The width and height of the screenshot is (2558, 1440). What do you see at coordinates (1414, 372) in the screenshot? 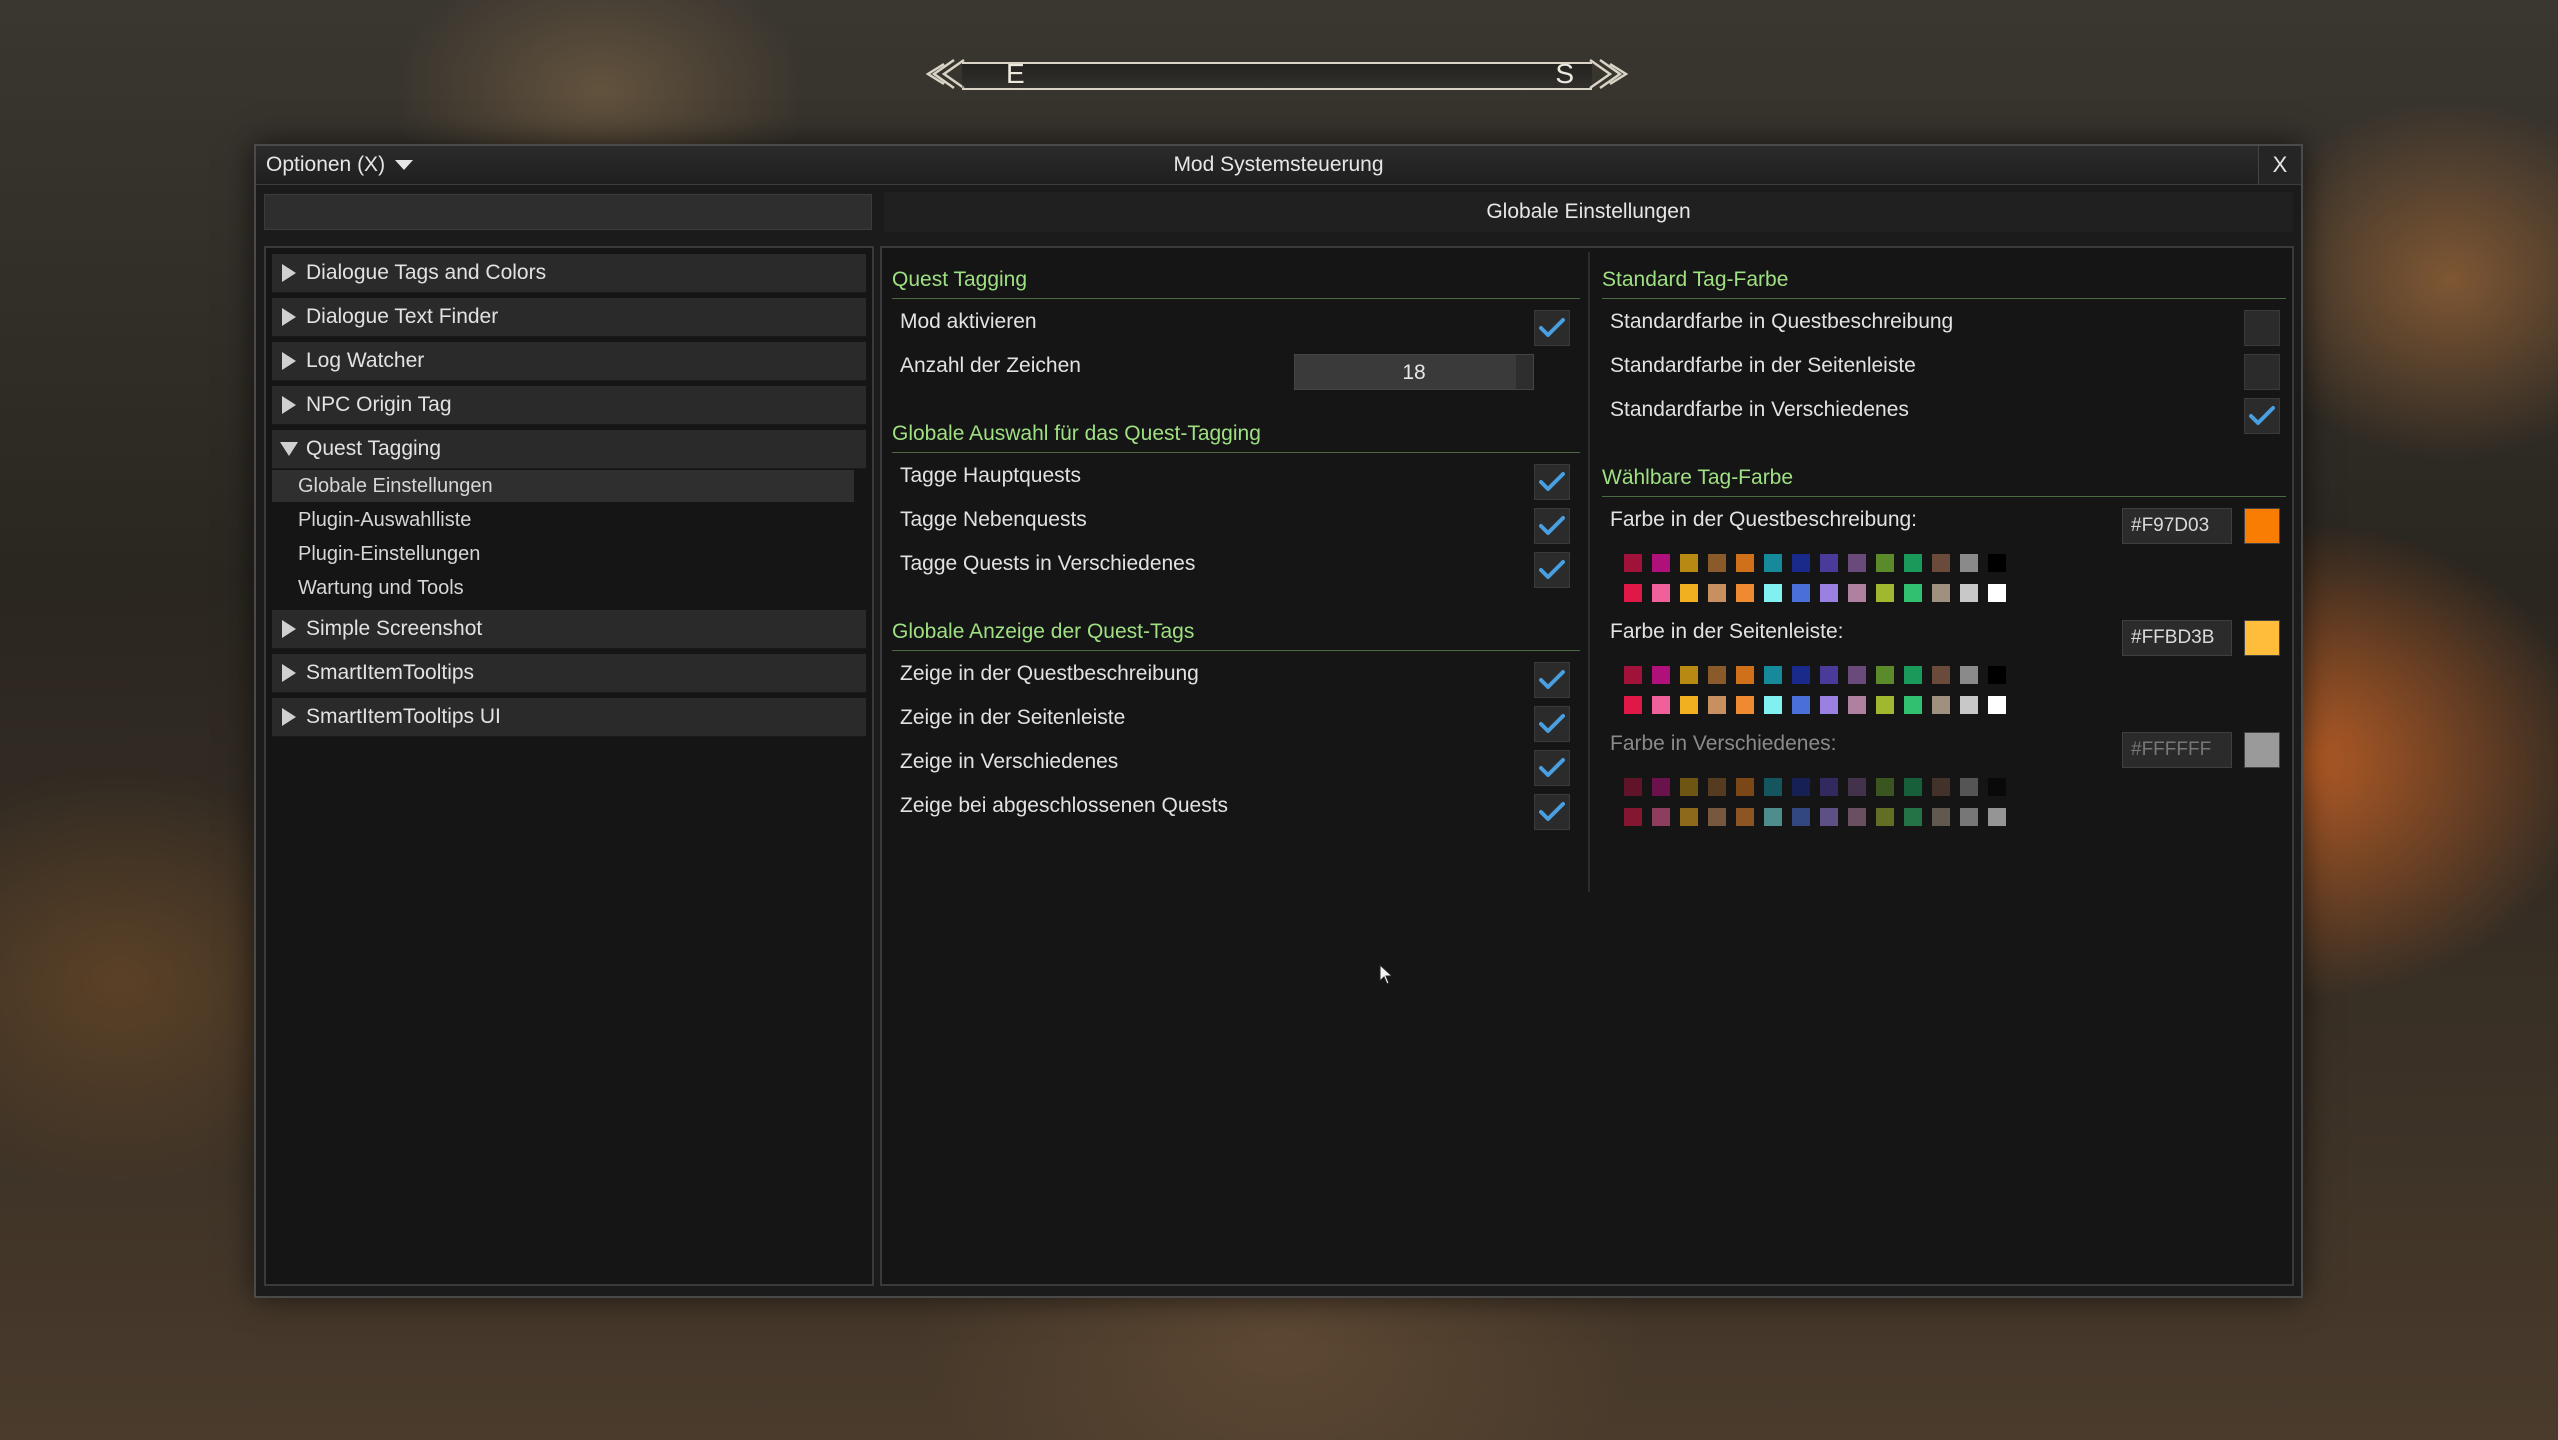
I see `anzahl-zeichen-slider: 18` at bounding box center [1414, 372].